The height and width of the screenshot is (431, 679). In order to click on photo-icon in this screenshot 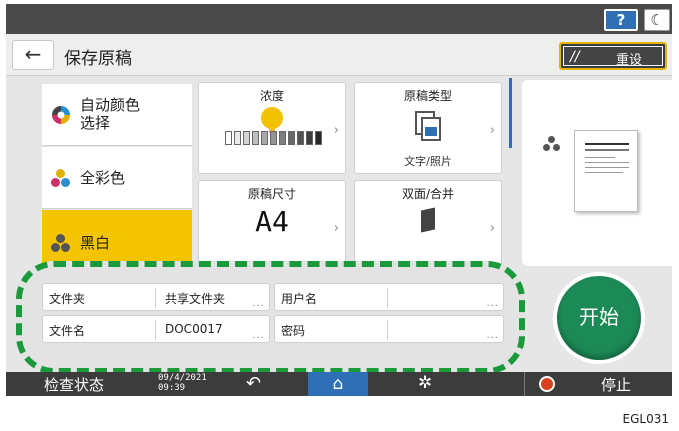, I will do `click(431, 131)`.